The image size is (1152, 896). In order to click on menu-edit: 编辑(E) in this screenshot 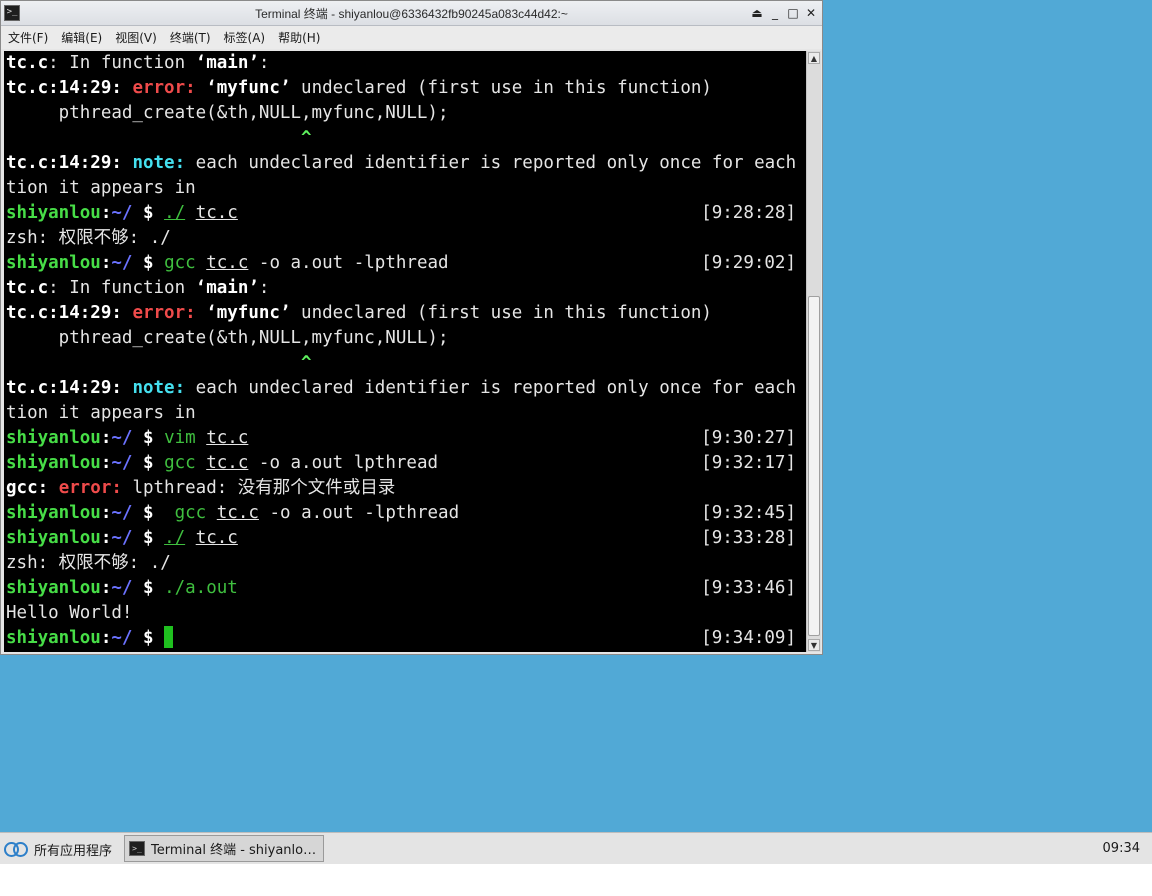, I will do `click(81, 37)`.